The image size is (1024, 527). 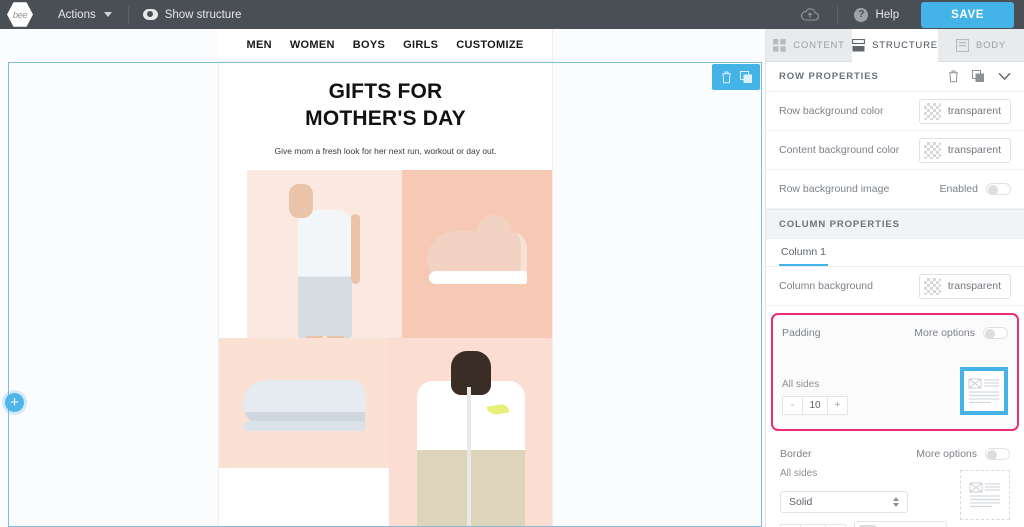 I want to click on column-properties-title: COLUMN PROPERTIES, so click(x=839, y=224).